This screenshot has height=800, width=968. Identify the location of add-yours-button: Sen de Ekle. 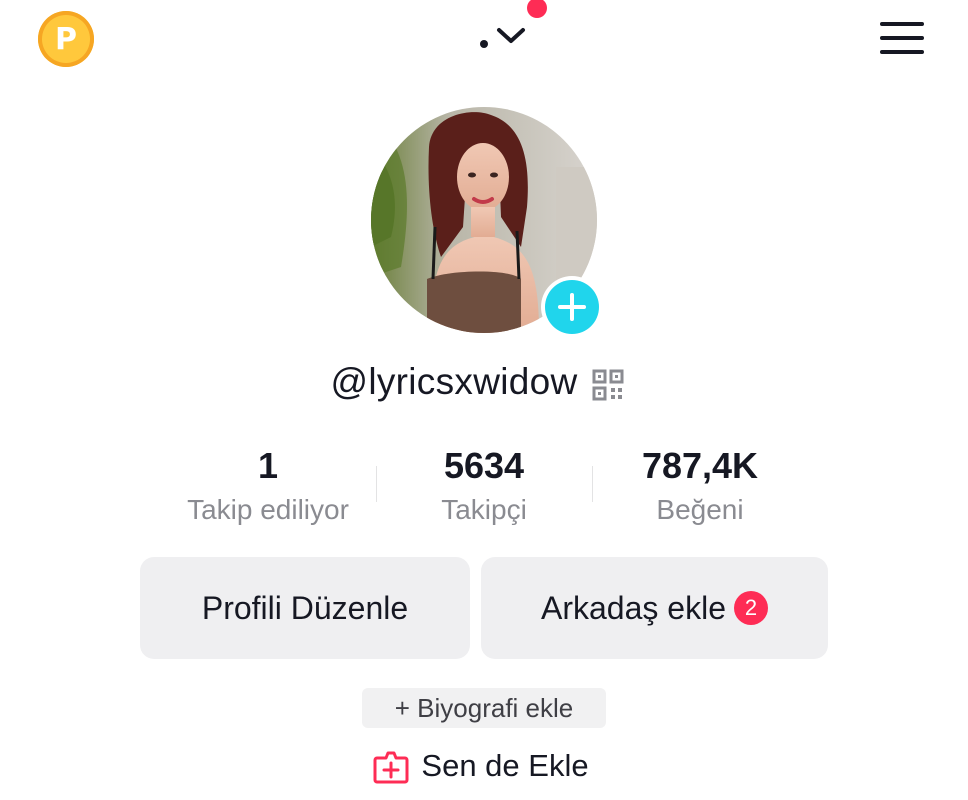
(484, 766).